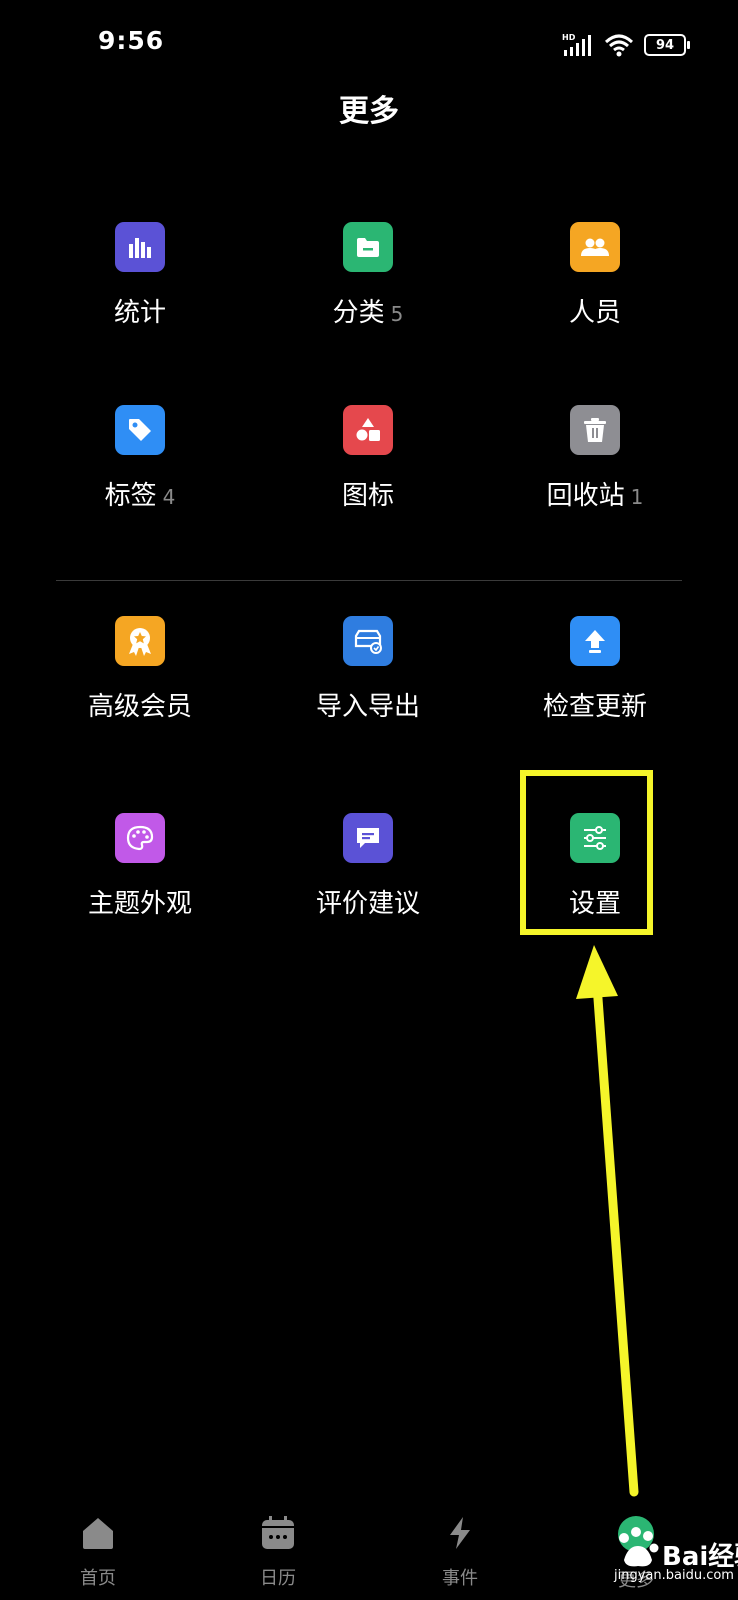 The image size is (738, 1600). I want to click on home-icon, so click(98, 1533).